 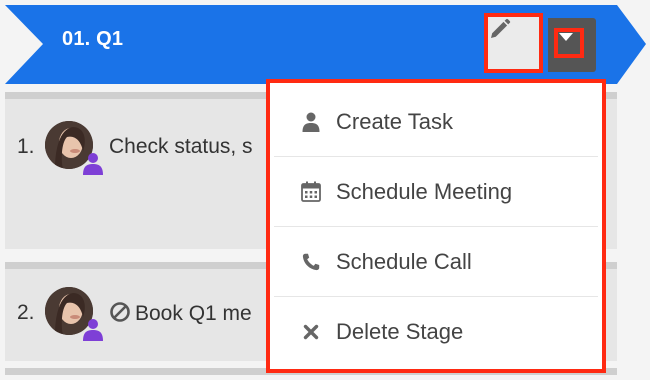 What do you see at coordinates (193, 313) in the screenshot?
I see `task-title-text: Book Q1 me` at bounding box center [193, 313].